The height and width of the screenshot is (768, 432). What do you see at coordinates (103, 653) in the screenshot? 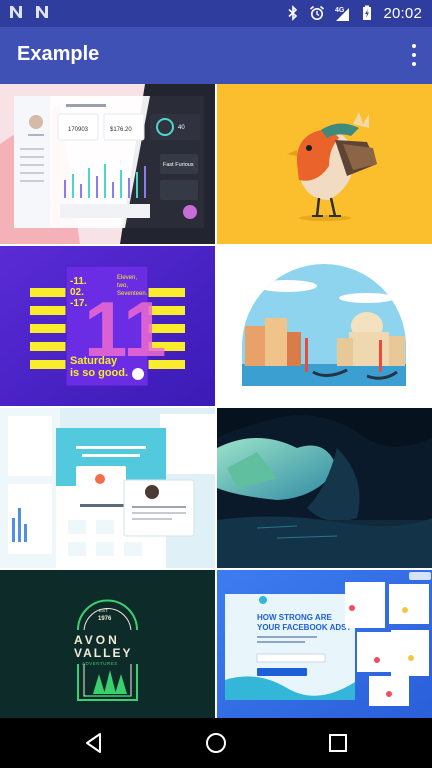
I see `avon-line-2: VALLEY` at bounding box center [103, 653].